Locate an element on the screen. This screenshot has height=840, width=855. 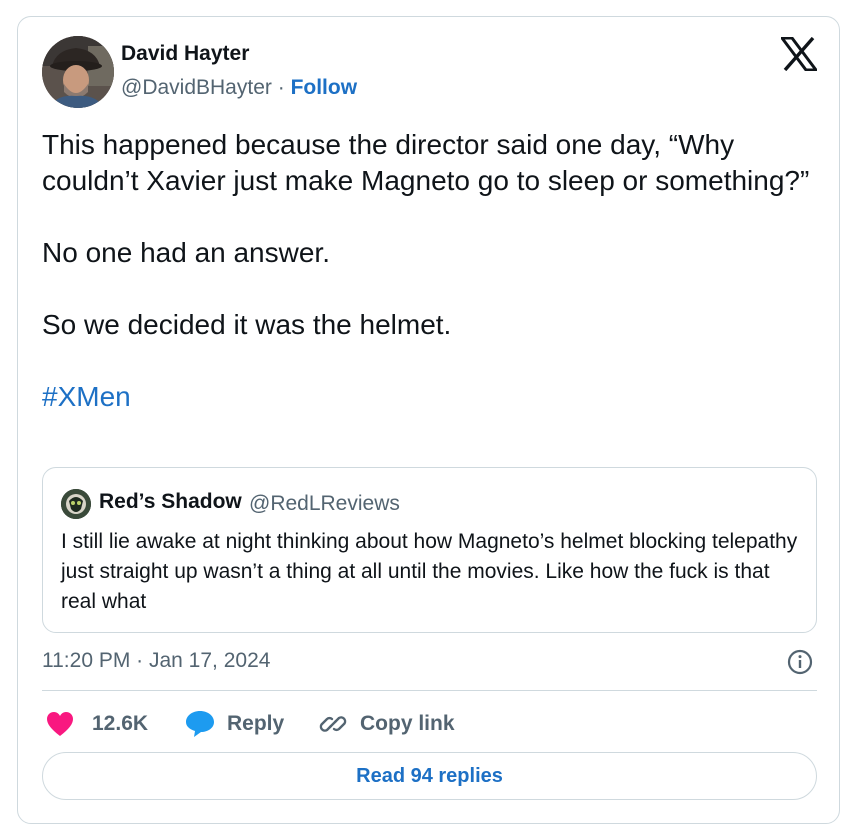
divider is located at coordinates (429, 690).